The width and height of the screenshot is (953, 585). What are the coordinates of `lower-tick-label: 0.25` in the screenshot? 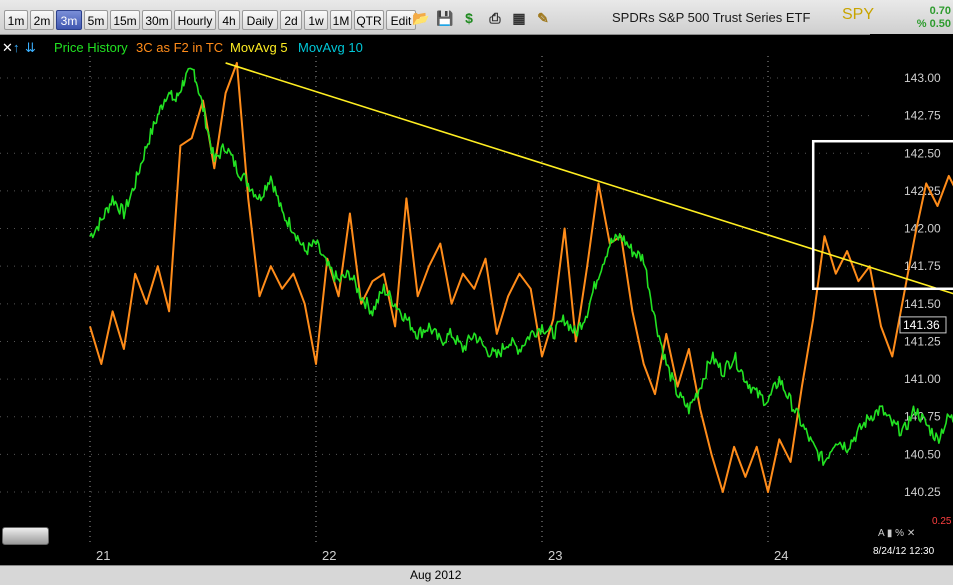 It's located at (942, 521).